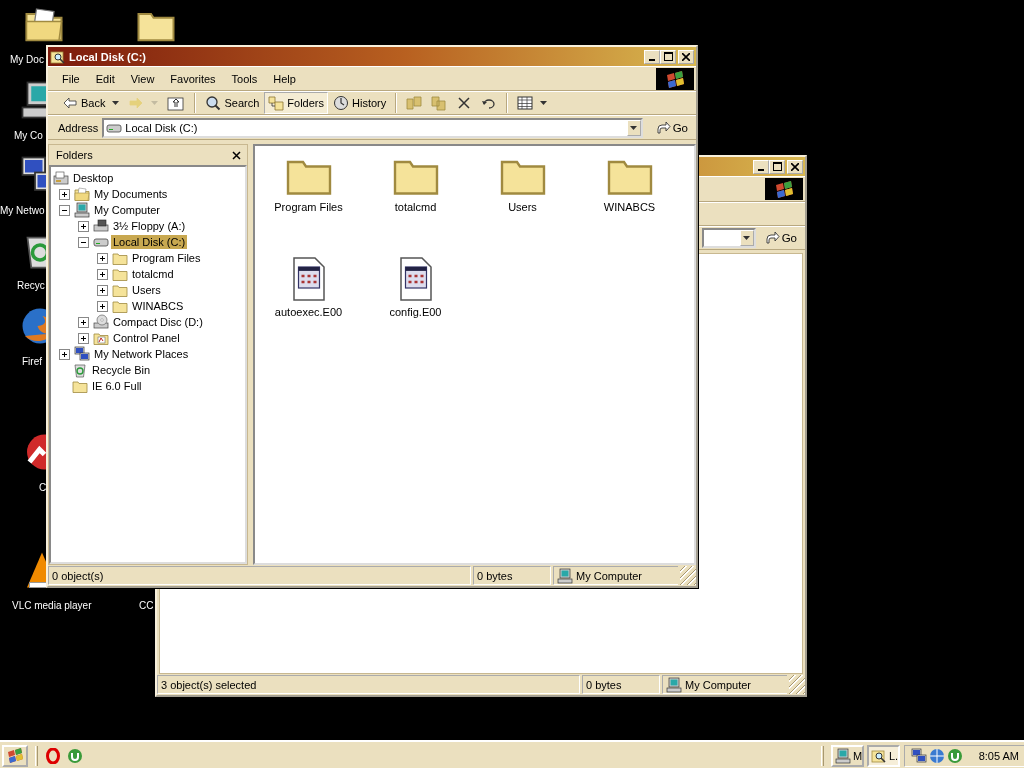 The width and height of the screenshot is (1024, 768). Describe the element at coordinates (101, 338) in the screenshot. I see `control-panel-icon` at that location.